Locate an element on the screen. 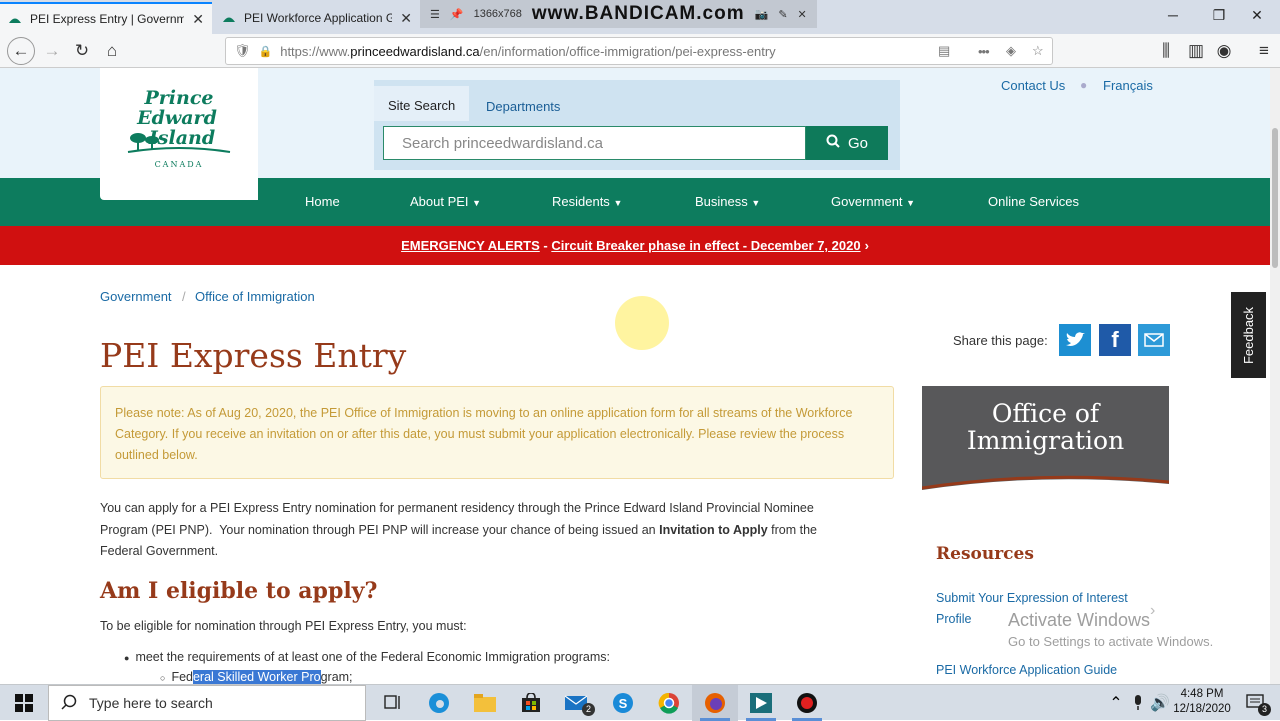 This screenshot has height=721, width=1280. tab-site-search: Site Search is located at coordinates (422, 103).